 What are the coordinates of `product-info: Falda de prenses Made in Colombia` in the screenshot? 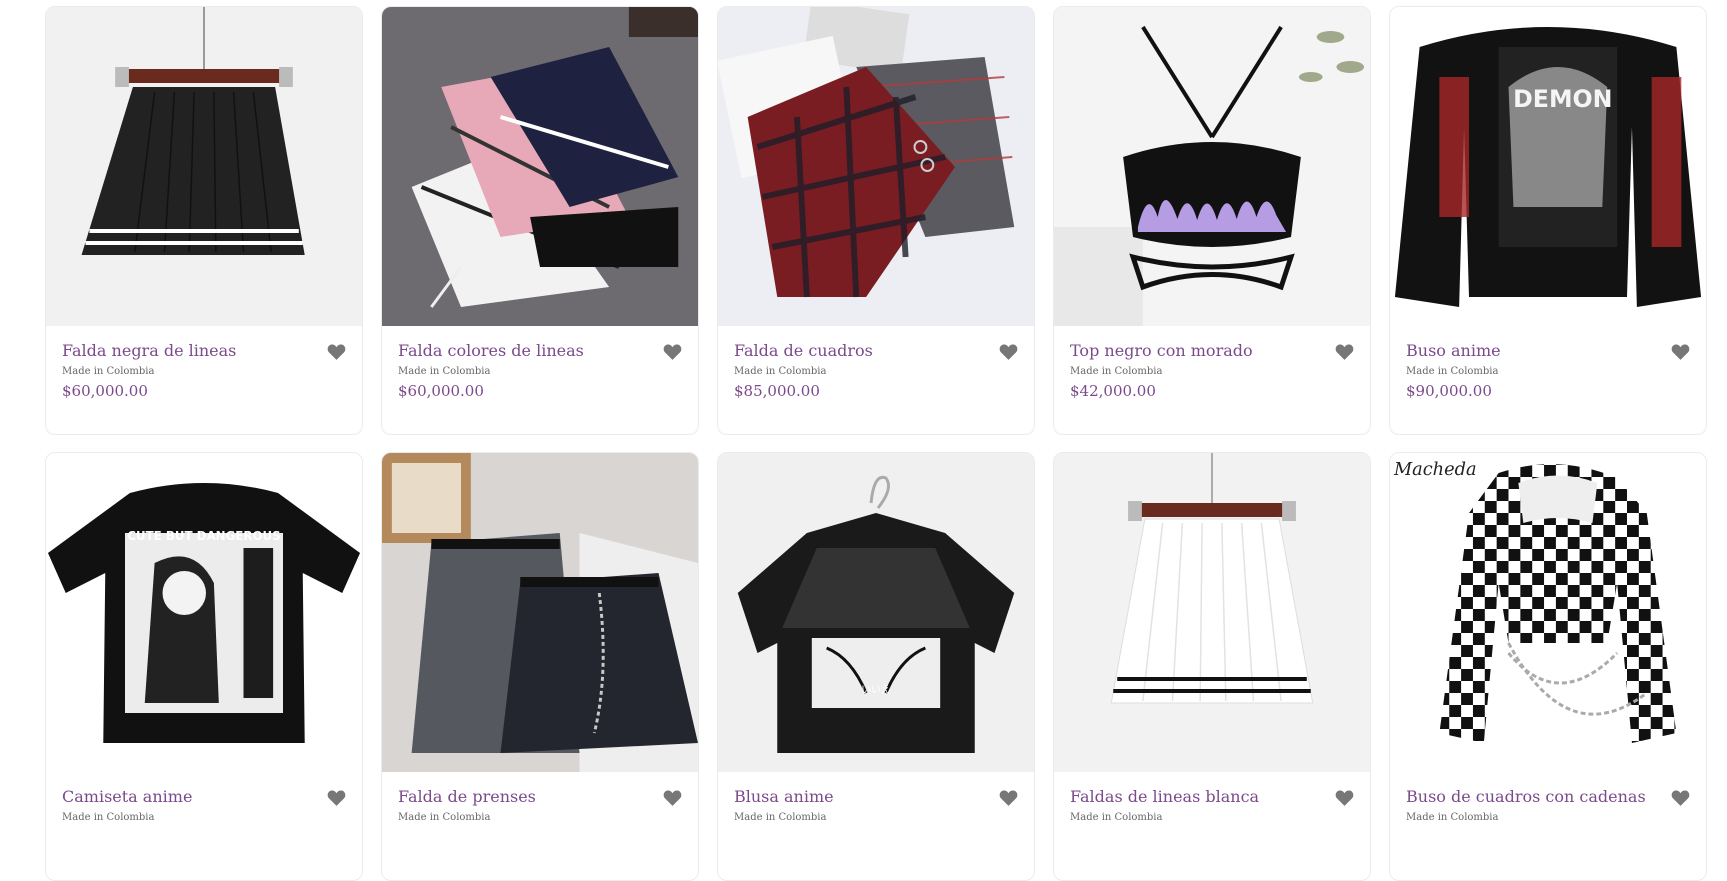 It's located at (540, 798).